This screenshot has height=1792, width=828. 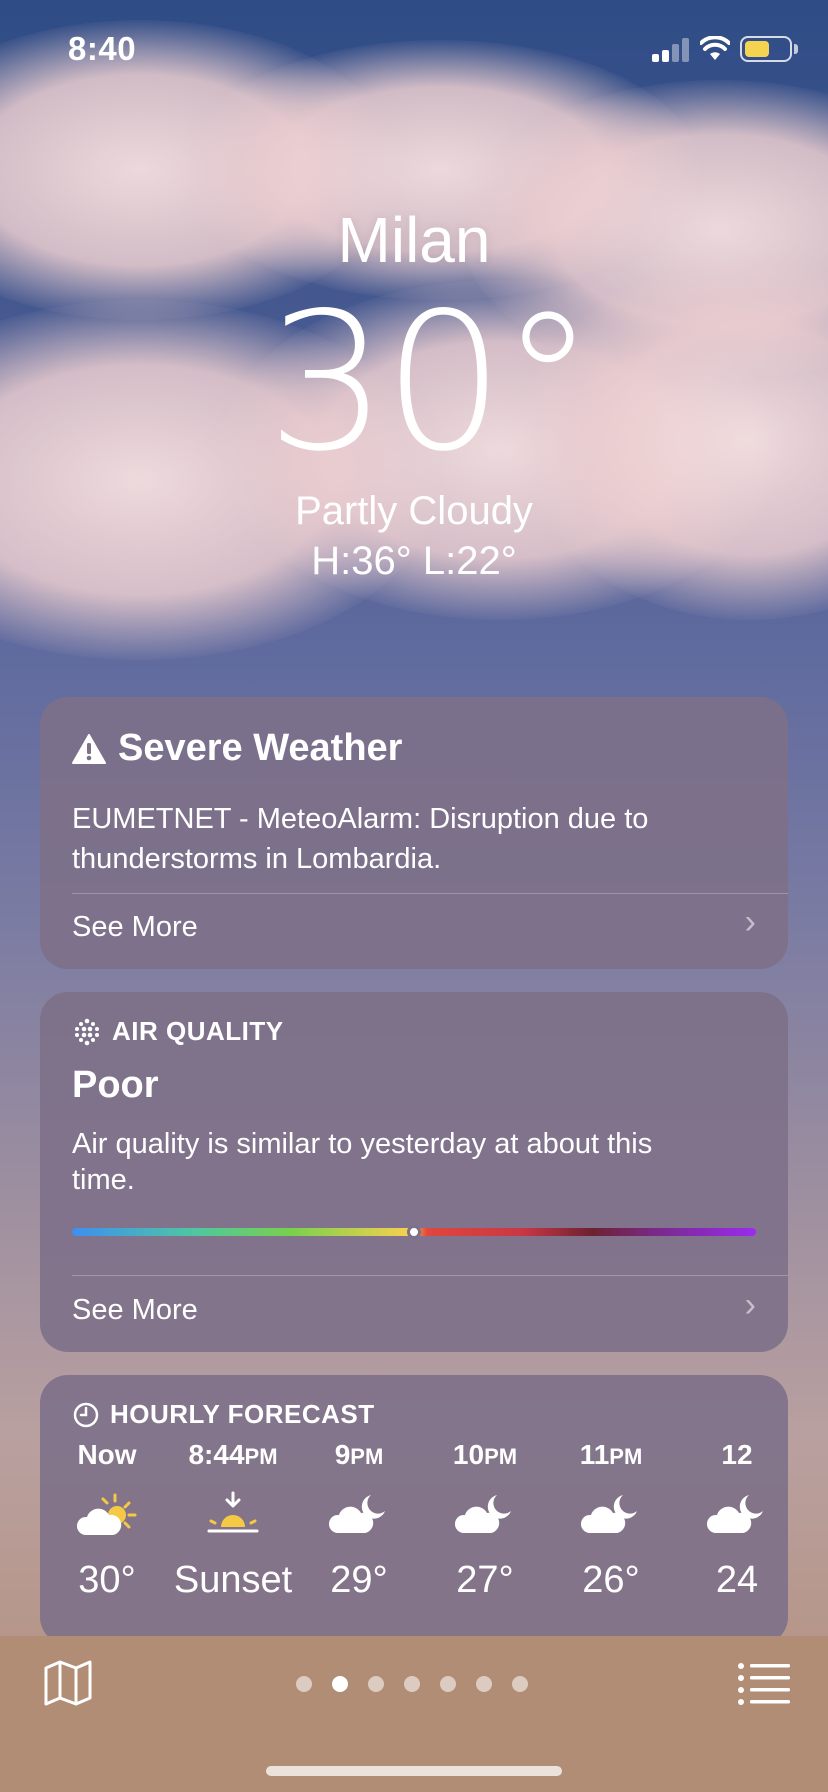 I want to click on hourly-item: 10PM 27°, so click(x=485, y=1520).